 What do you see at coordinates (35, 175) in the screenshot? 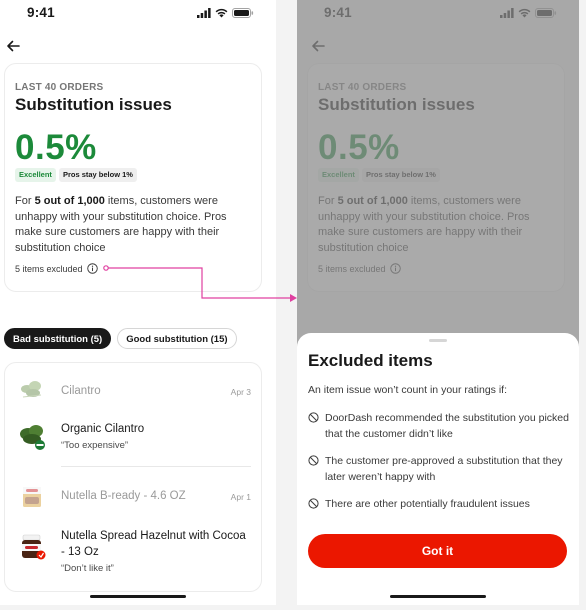
I see `rating-badge: Excellent` at bounding box center [35, 175].